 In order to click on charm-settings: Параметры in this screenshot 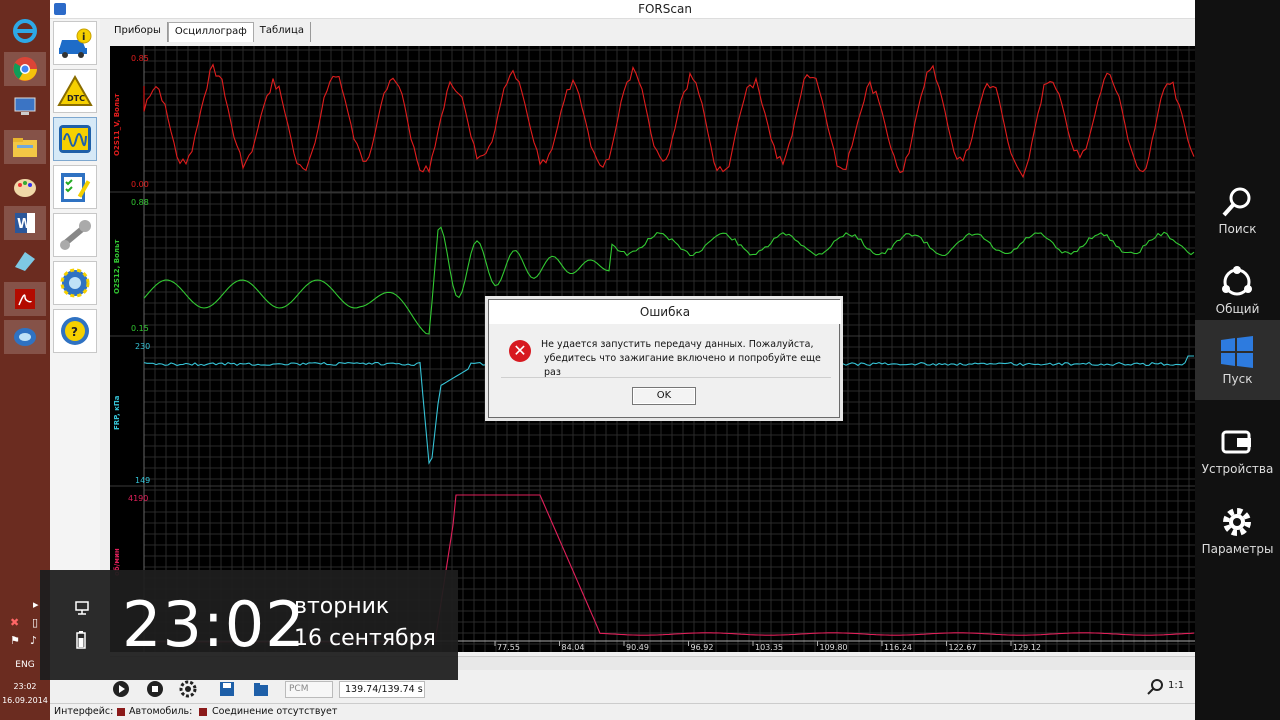, I will do `click(1237, 530)`.